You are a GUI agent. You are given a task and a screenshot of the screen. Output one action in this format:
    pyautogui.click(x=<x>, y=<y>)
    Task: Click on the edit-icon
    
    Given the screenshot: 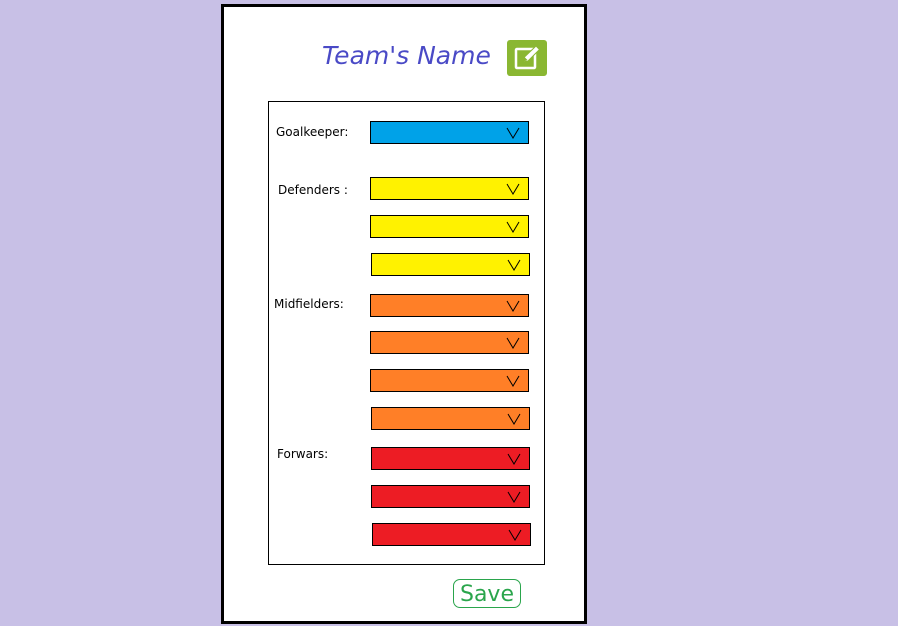 What is the action you would take?
    pyautogui.click(x=527, y=57)
    